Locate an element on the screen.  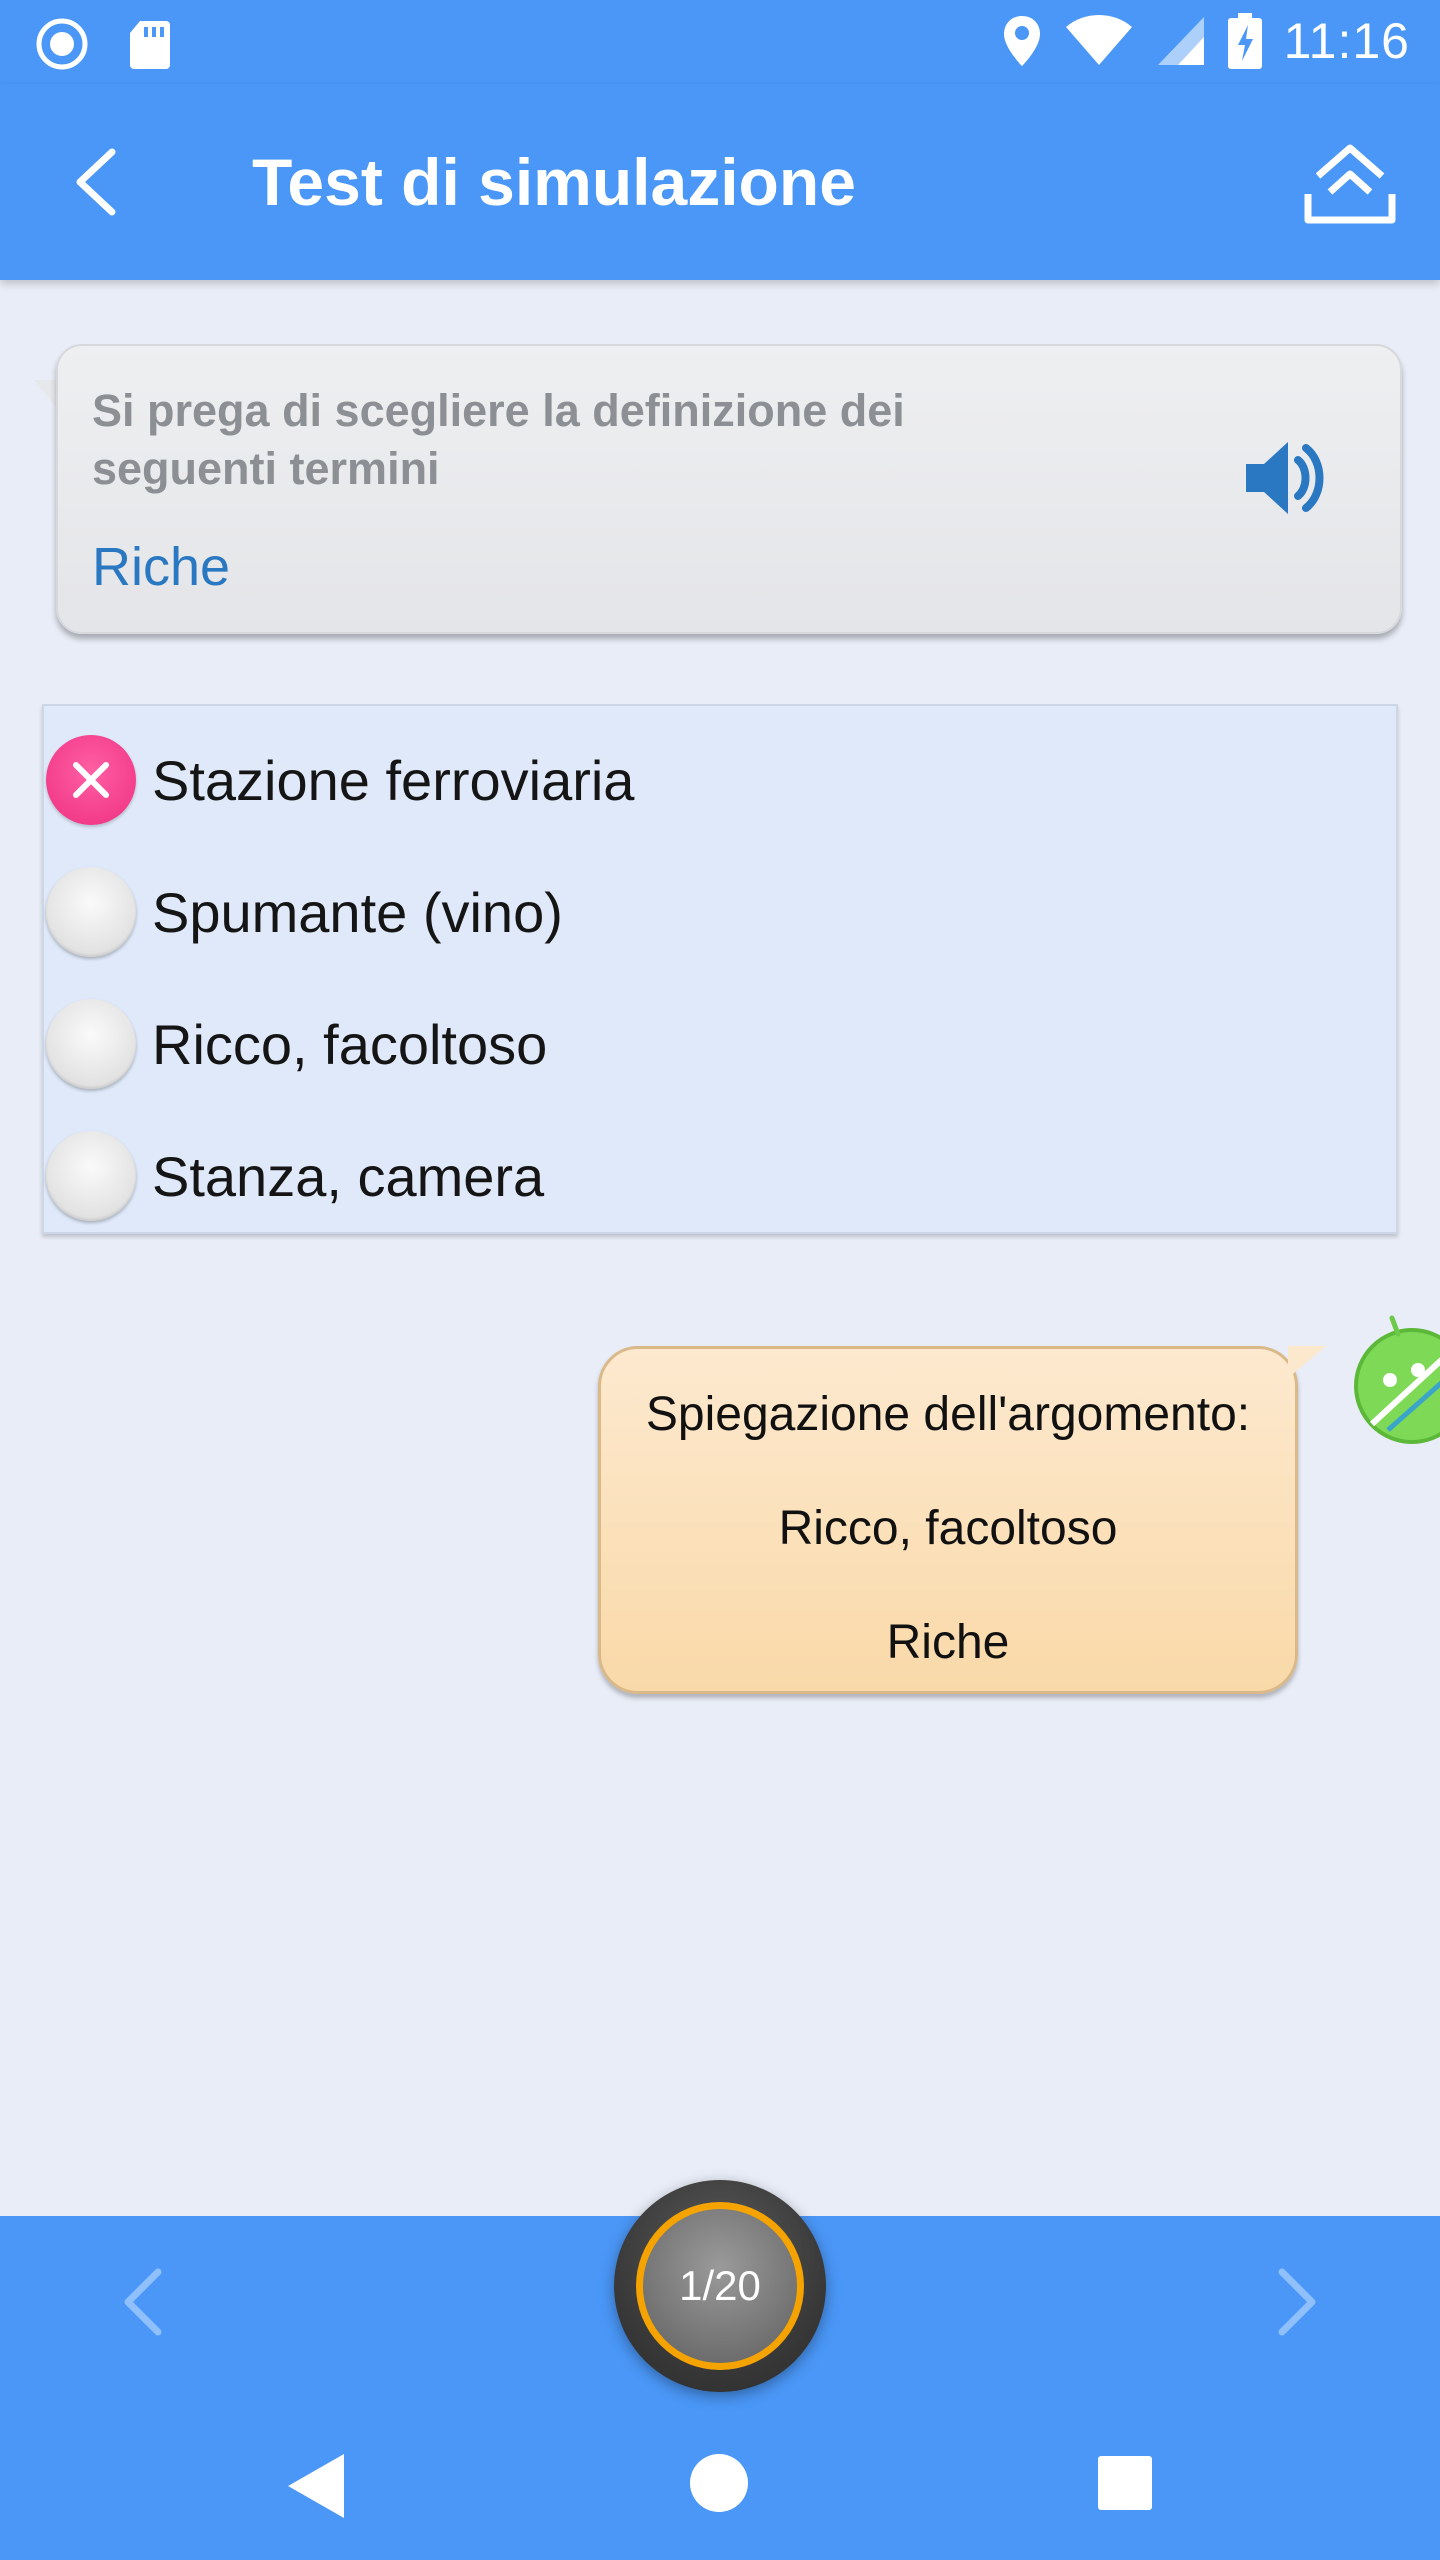
page-title: Test di simulazione is located at coordinates (554, 182).